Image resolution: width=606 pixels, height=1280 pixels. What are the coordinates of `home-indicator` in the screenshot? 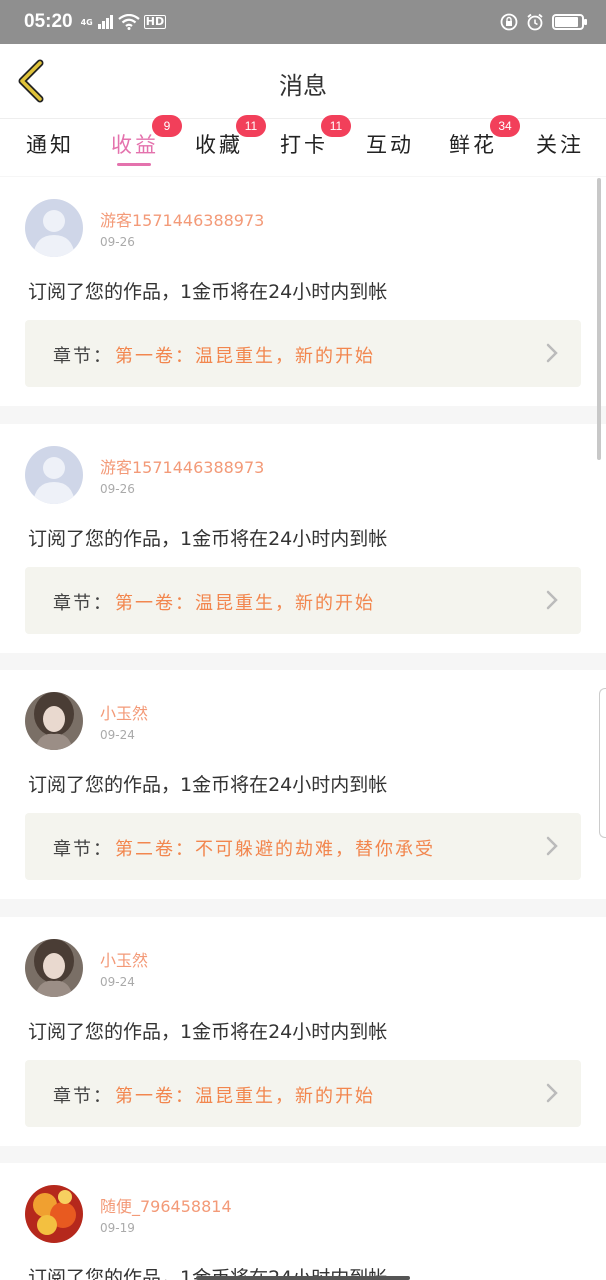 It's located at (303, 1278).